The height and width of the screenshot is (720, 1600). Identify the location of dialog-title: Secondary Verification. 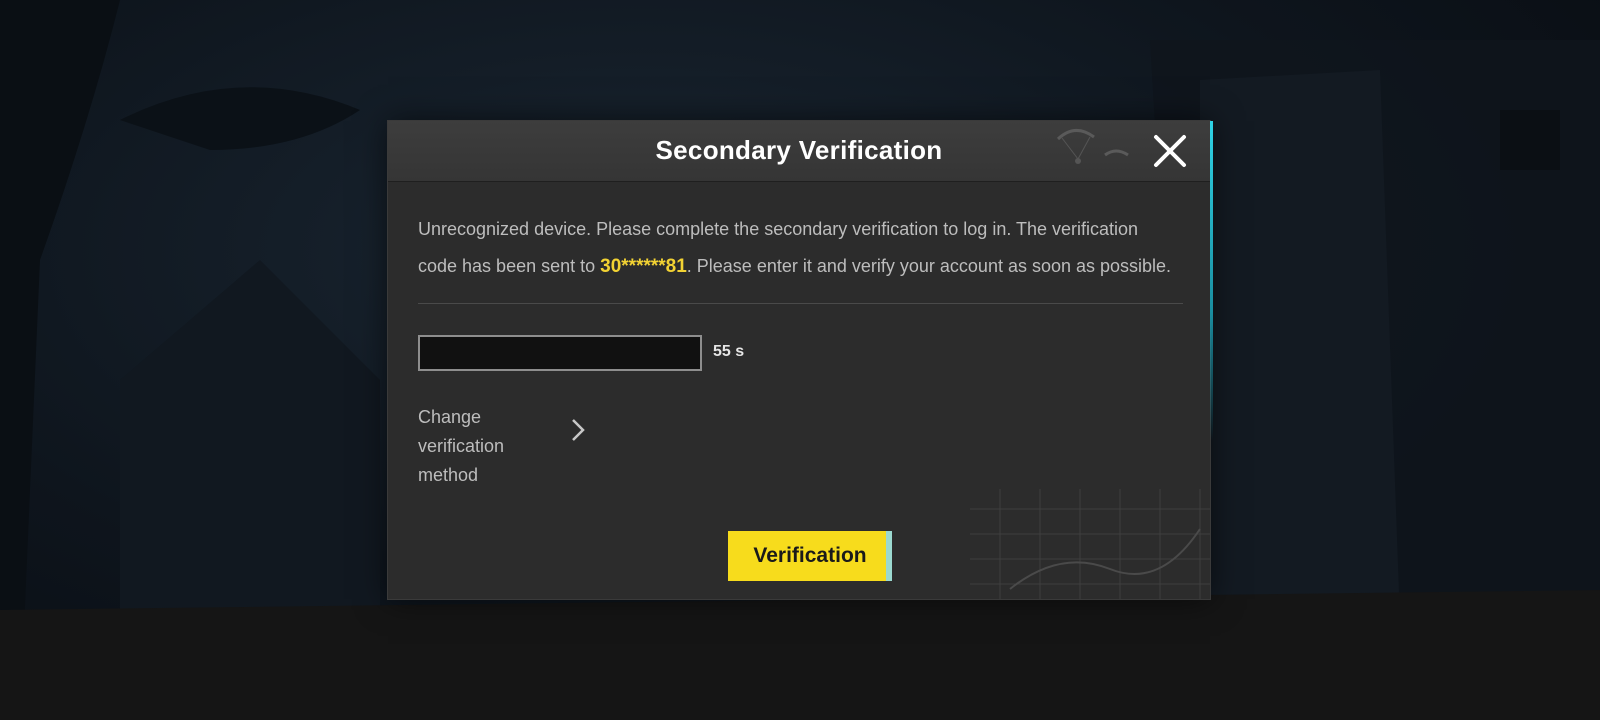
(799, 150).